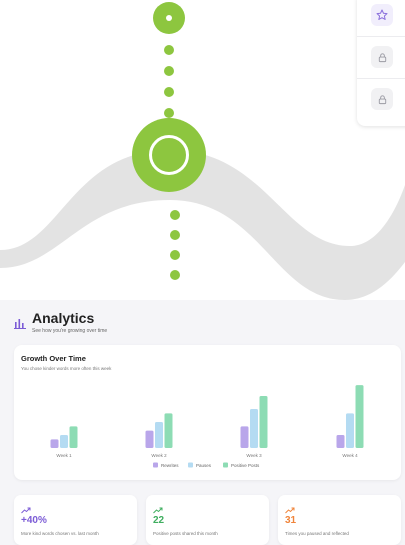  Describe the element at coordinates (382, 15) in the screenshot. I see `star-icon` at that location.